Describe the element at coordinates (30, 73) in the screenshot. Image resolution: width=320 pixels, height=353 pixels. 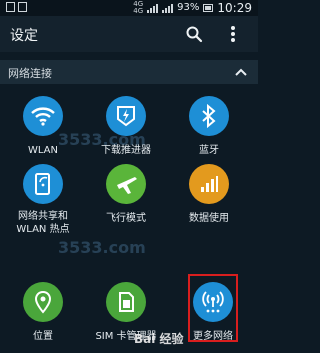
I see `section-title: 网络连接` at that location.